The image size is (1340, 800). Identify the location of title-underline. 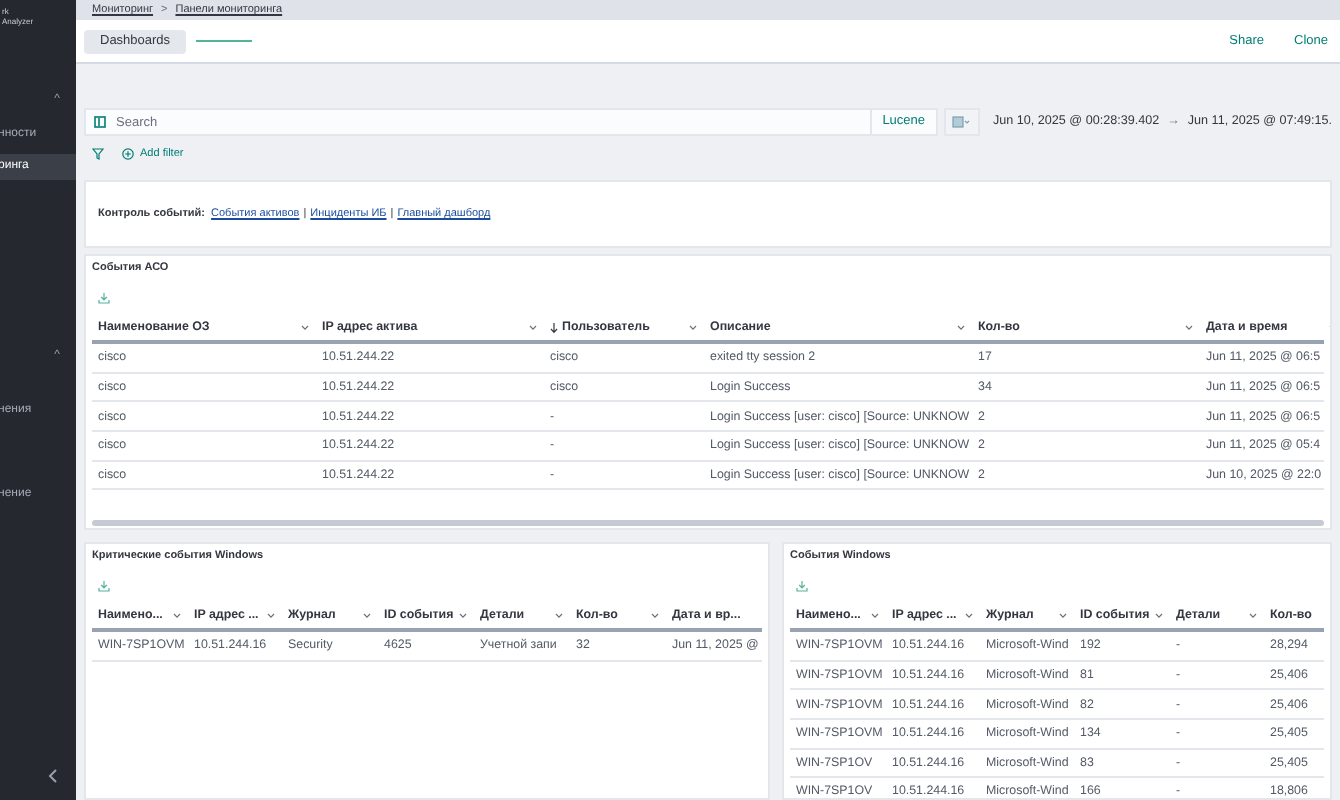
(224, 41).